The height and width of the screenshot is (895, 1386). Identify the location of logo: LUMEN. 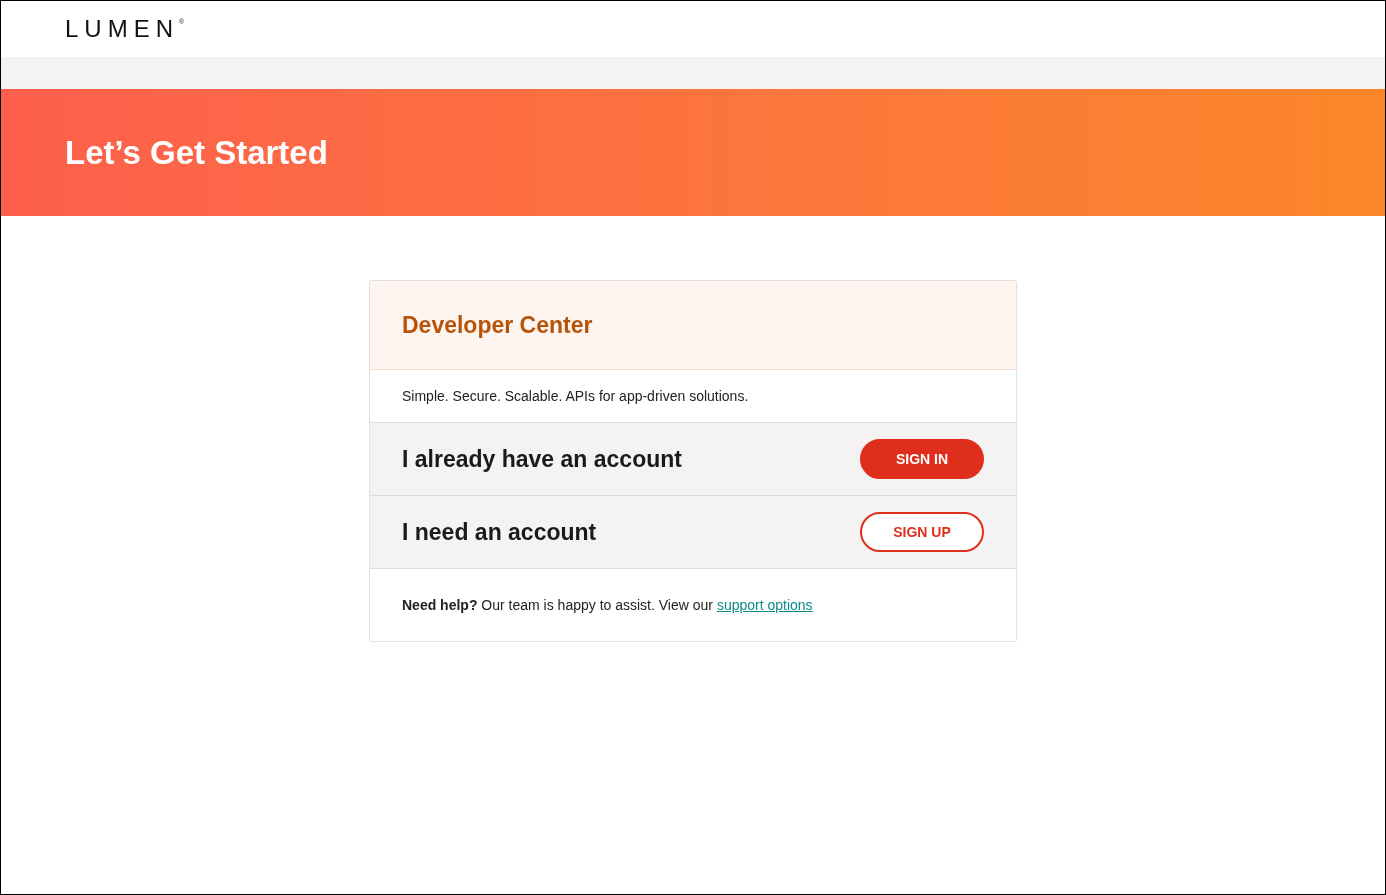
(122, 29).